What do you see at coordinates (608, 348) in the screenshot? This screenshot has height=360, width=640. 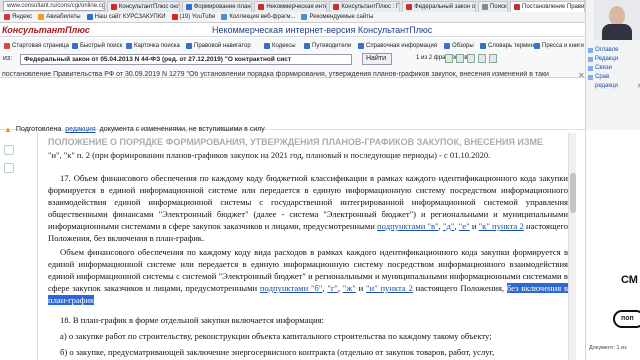 I see `document-counter: Документ: 1 из` at bounding box center [608, 348].